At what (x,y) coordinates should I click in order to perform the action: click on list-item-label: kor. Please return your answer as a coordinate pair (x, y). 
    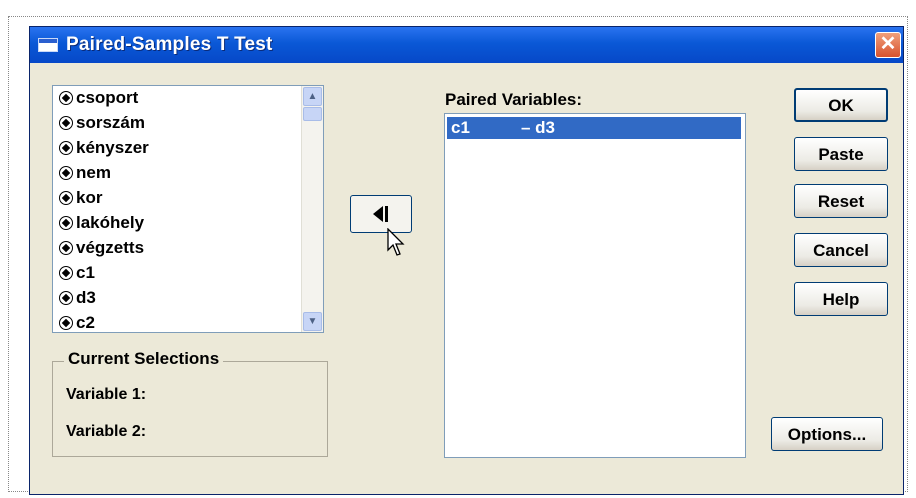
    Looking at the image, I should click on (89, 197).